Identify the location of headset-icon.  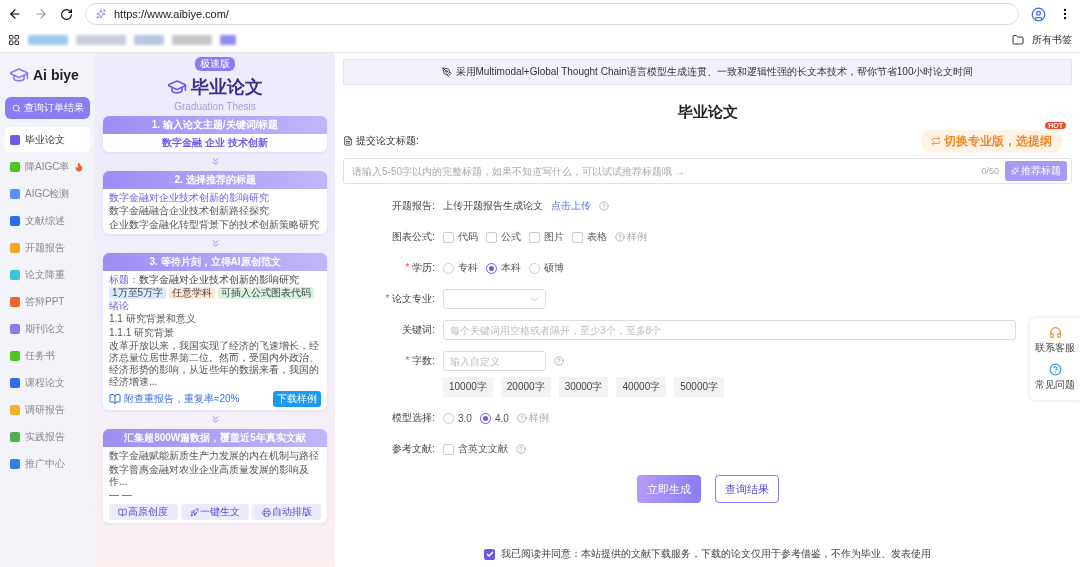
(1055, 332).